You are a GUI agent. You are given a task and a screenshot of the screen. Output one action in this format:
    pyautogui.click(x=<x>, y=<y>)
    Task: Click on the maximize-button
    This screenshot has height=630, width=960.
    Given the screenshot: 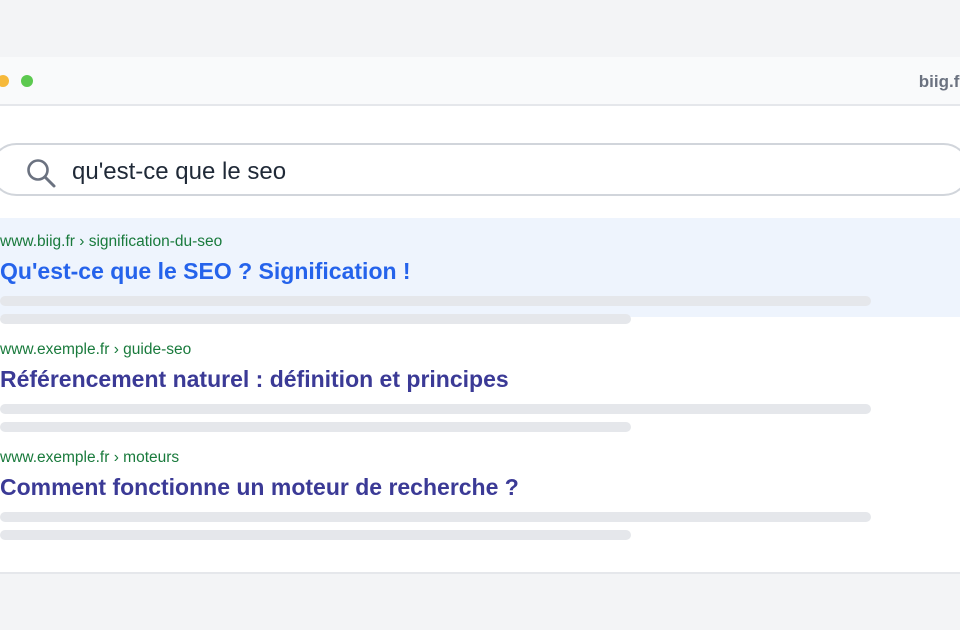 What is the action you would take?
    pyautogui.click(x=27, y=81)
    